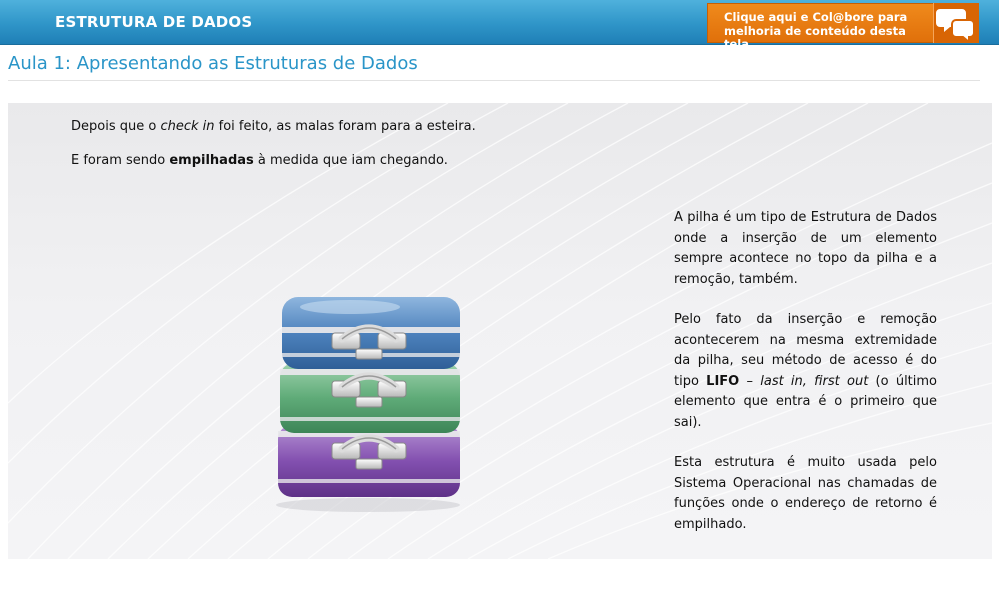 This screenshot has height=610, width=999. What do you see at coordinates (814, 381) in the screenshot?
I see `paragraph-2-lifo-expansion: last in, first out` at bounding box center [814, 381].